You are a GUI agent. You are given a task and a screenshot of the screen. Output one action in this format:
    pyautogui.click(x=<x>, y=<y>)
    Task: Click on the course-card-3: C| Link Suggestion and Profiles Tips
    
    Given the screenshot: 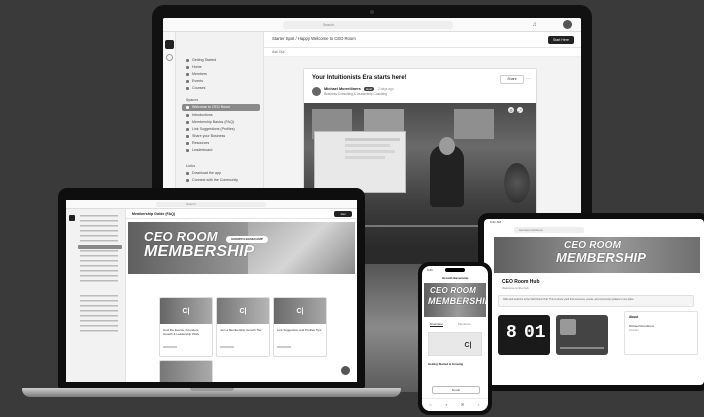 What is the action you would take?
    pyautogui.click(x=300, y=327)
    